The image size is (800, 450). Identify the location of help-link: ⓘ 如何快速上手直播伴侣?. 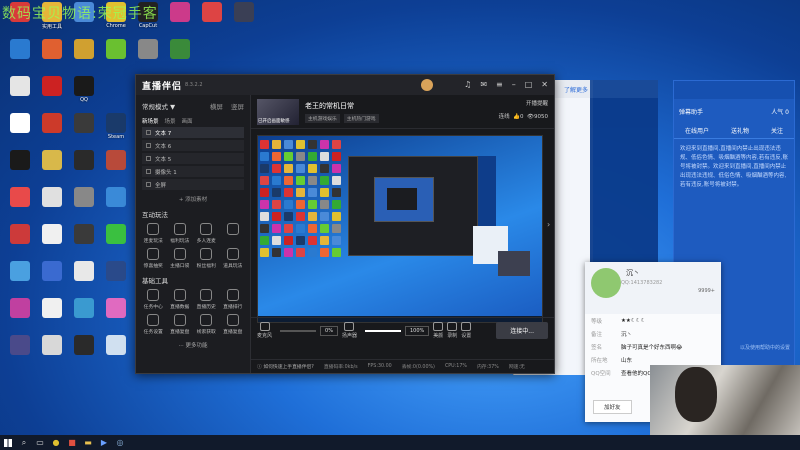
(285, 366).